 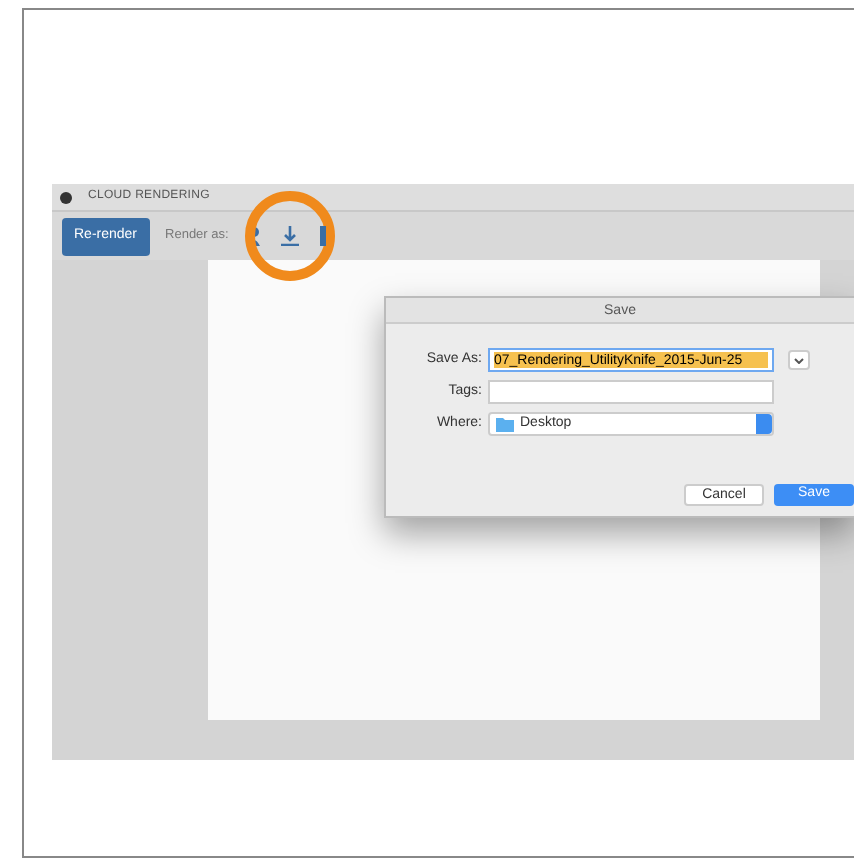 I want to click on expand-button, so click(x=799, y=360).